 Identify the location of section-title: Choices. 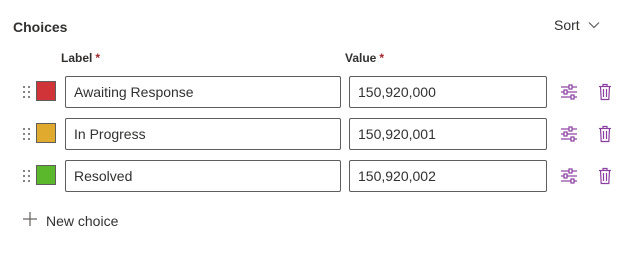
(40, 27).